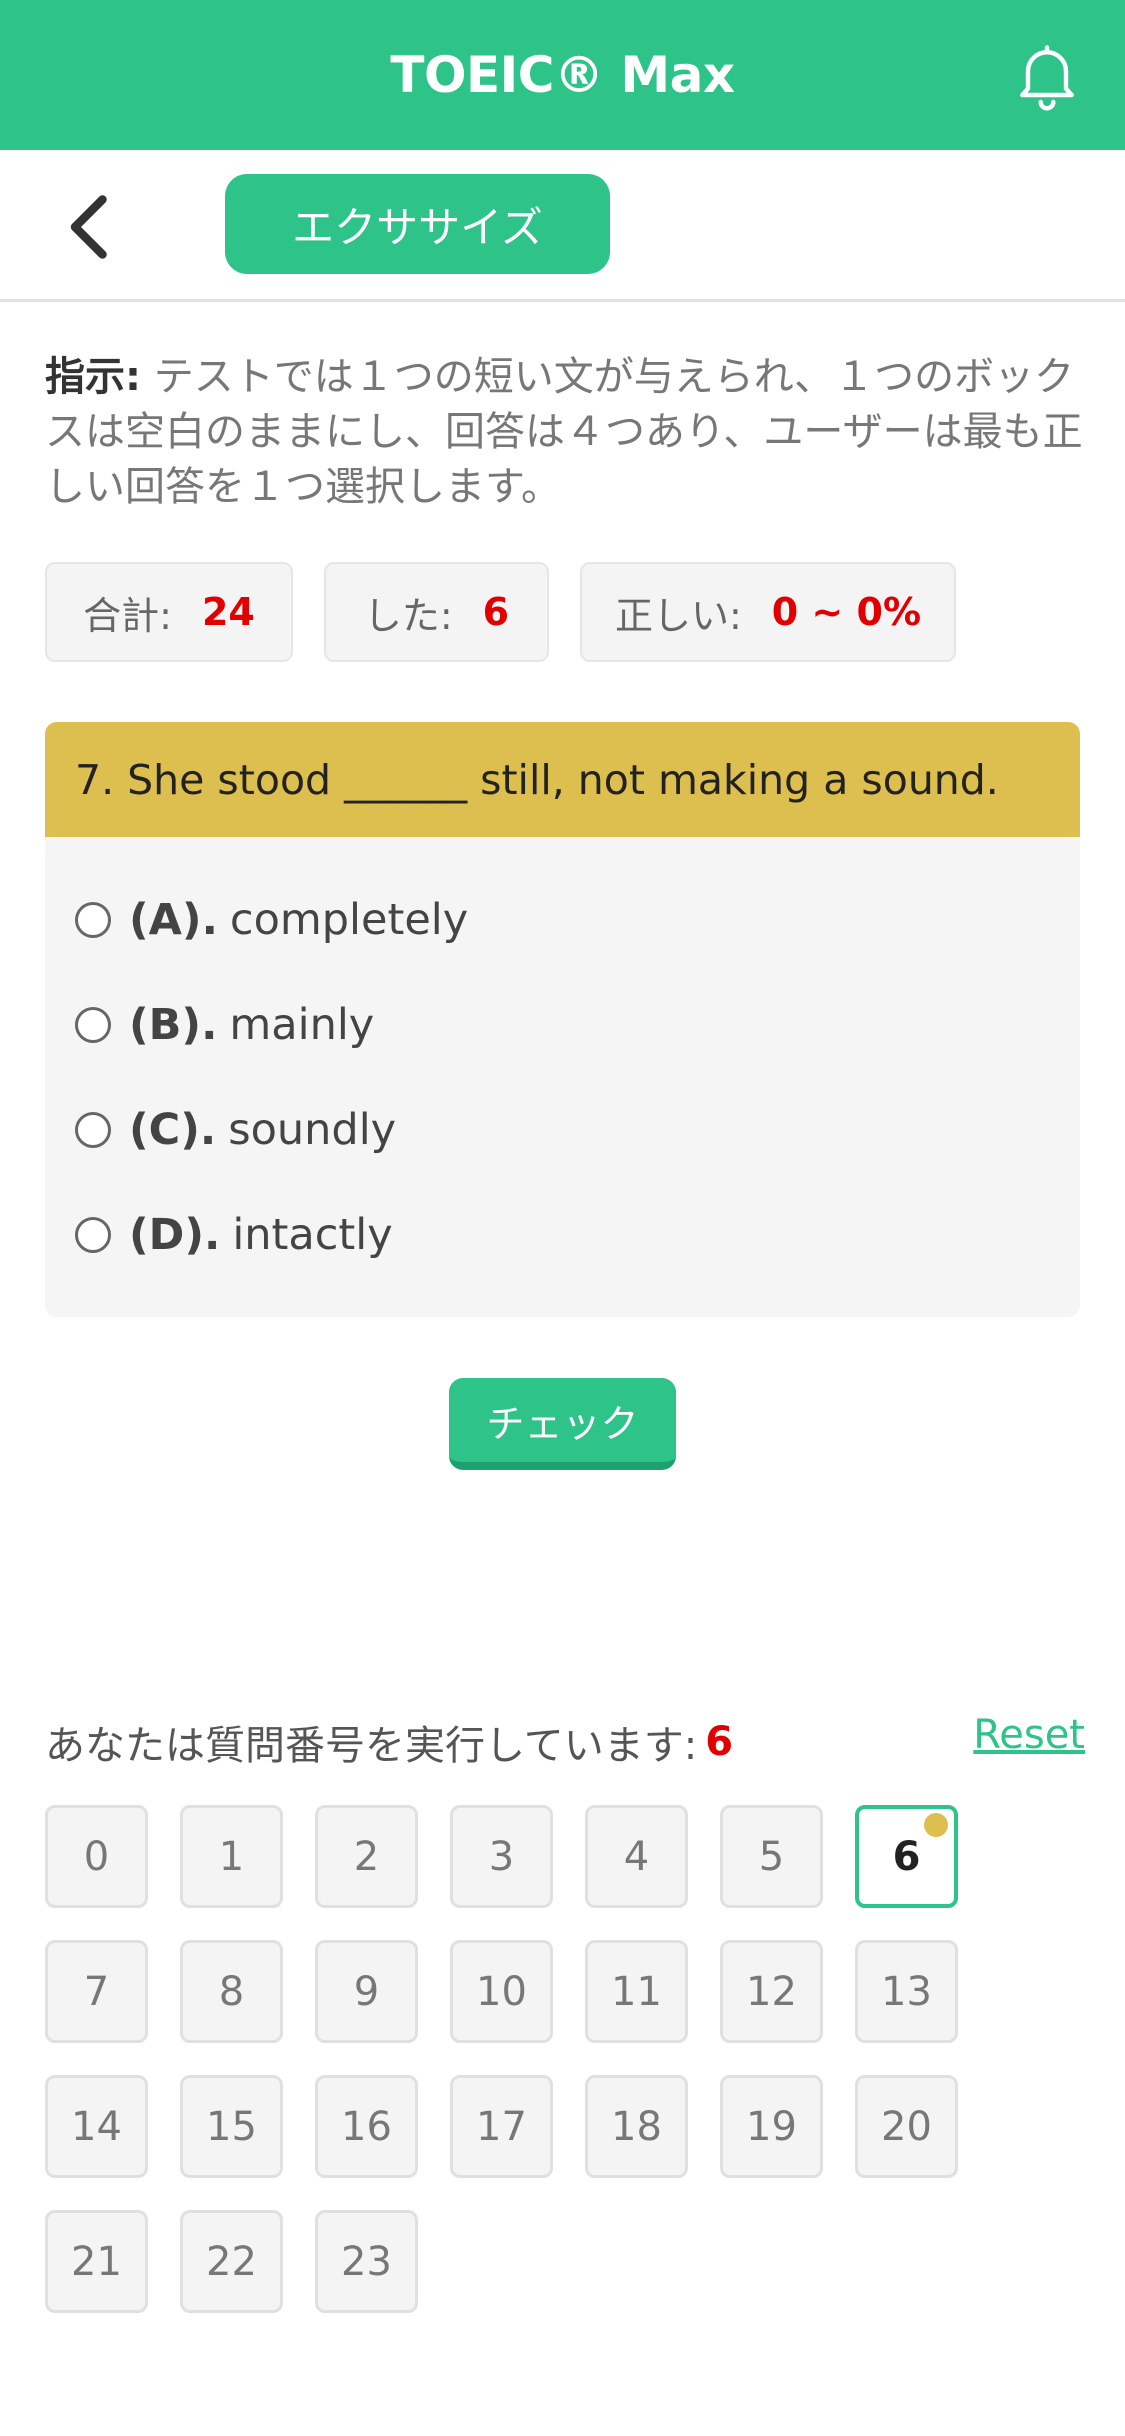 The image size is (1125, 2436). I want to click on question-number-button: 9, so click(366, 1991).